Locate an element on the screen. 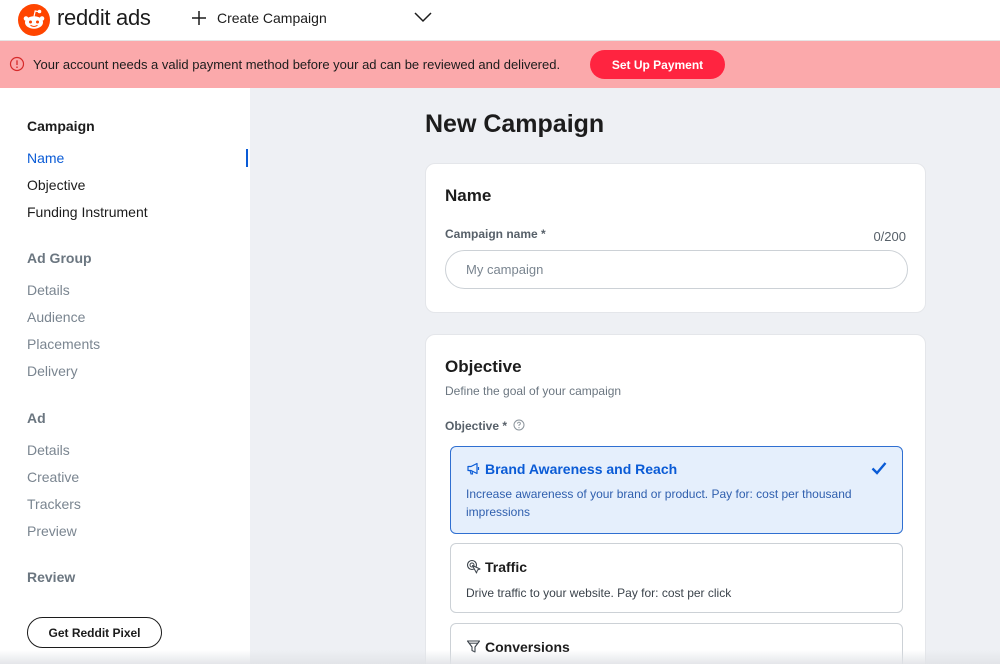 This screenshot has height=664, width=1000. objective-option-conversions: Conversions is located at coordinates (676, 643).